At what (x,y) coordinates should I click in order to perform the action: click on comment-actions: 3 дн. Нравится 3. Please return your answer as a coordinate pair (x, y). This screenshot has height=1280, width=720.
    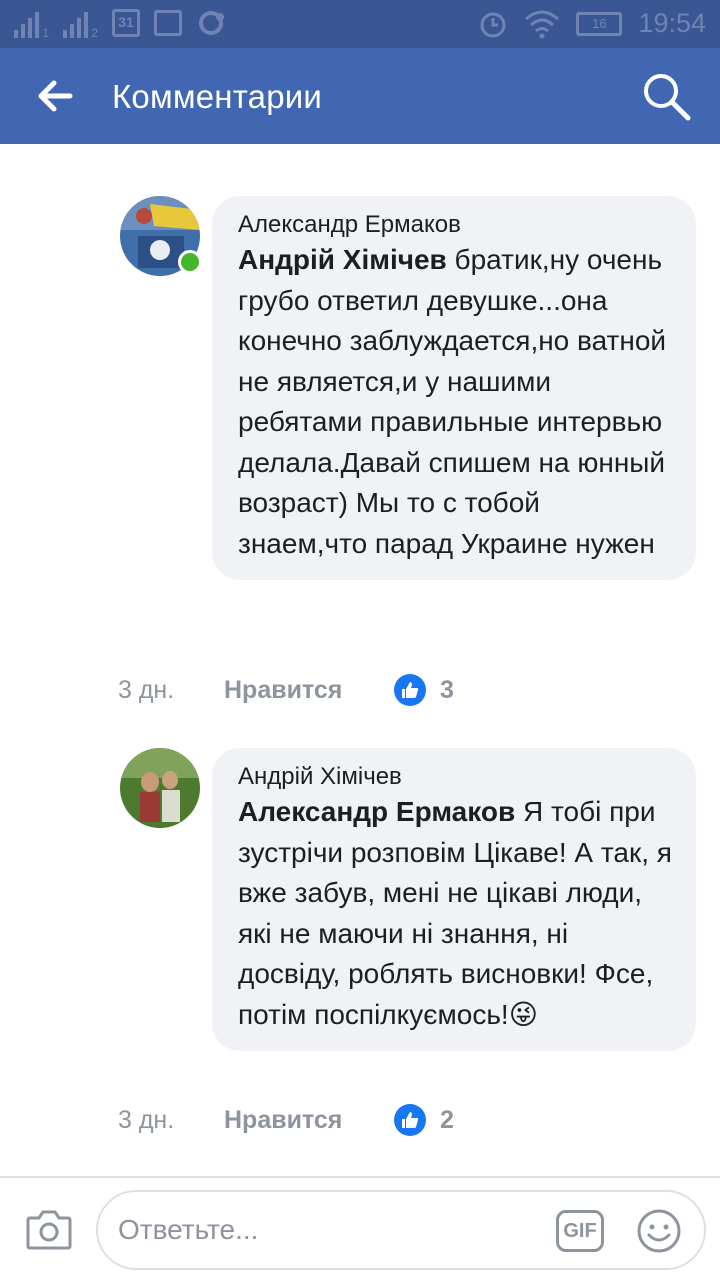
    Looking at the image, I should click on (286, 690).